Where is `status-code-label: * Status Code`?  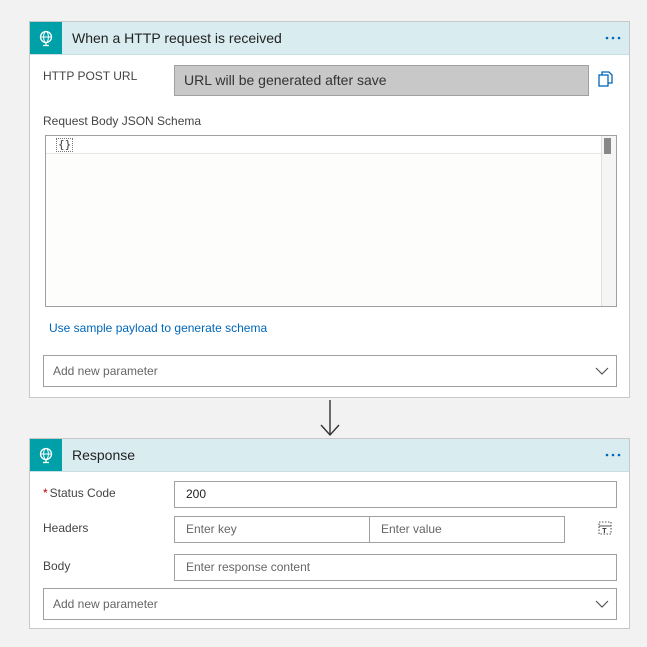
status-code-label: * Status Code is located at coordinates (79, 493).